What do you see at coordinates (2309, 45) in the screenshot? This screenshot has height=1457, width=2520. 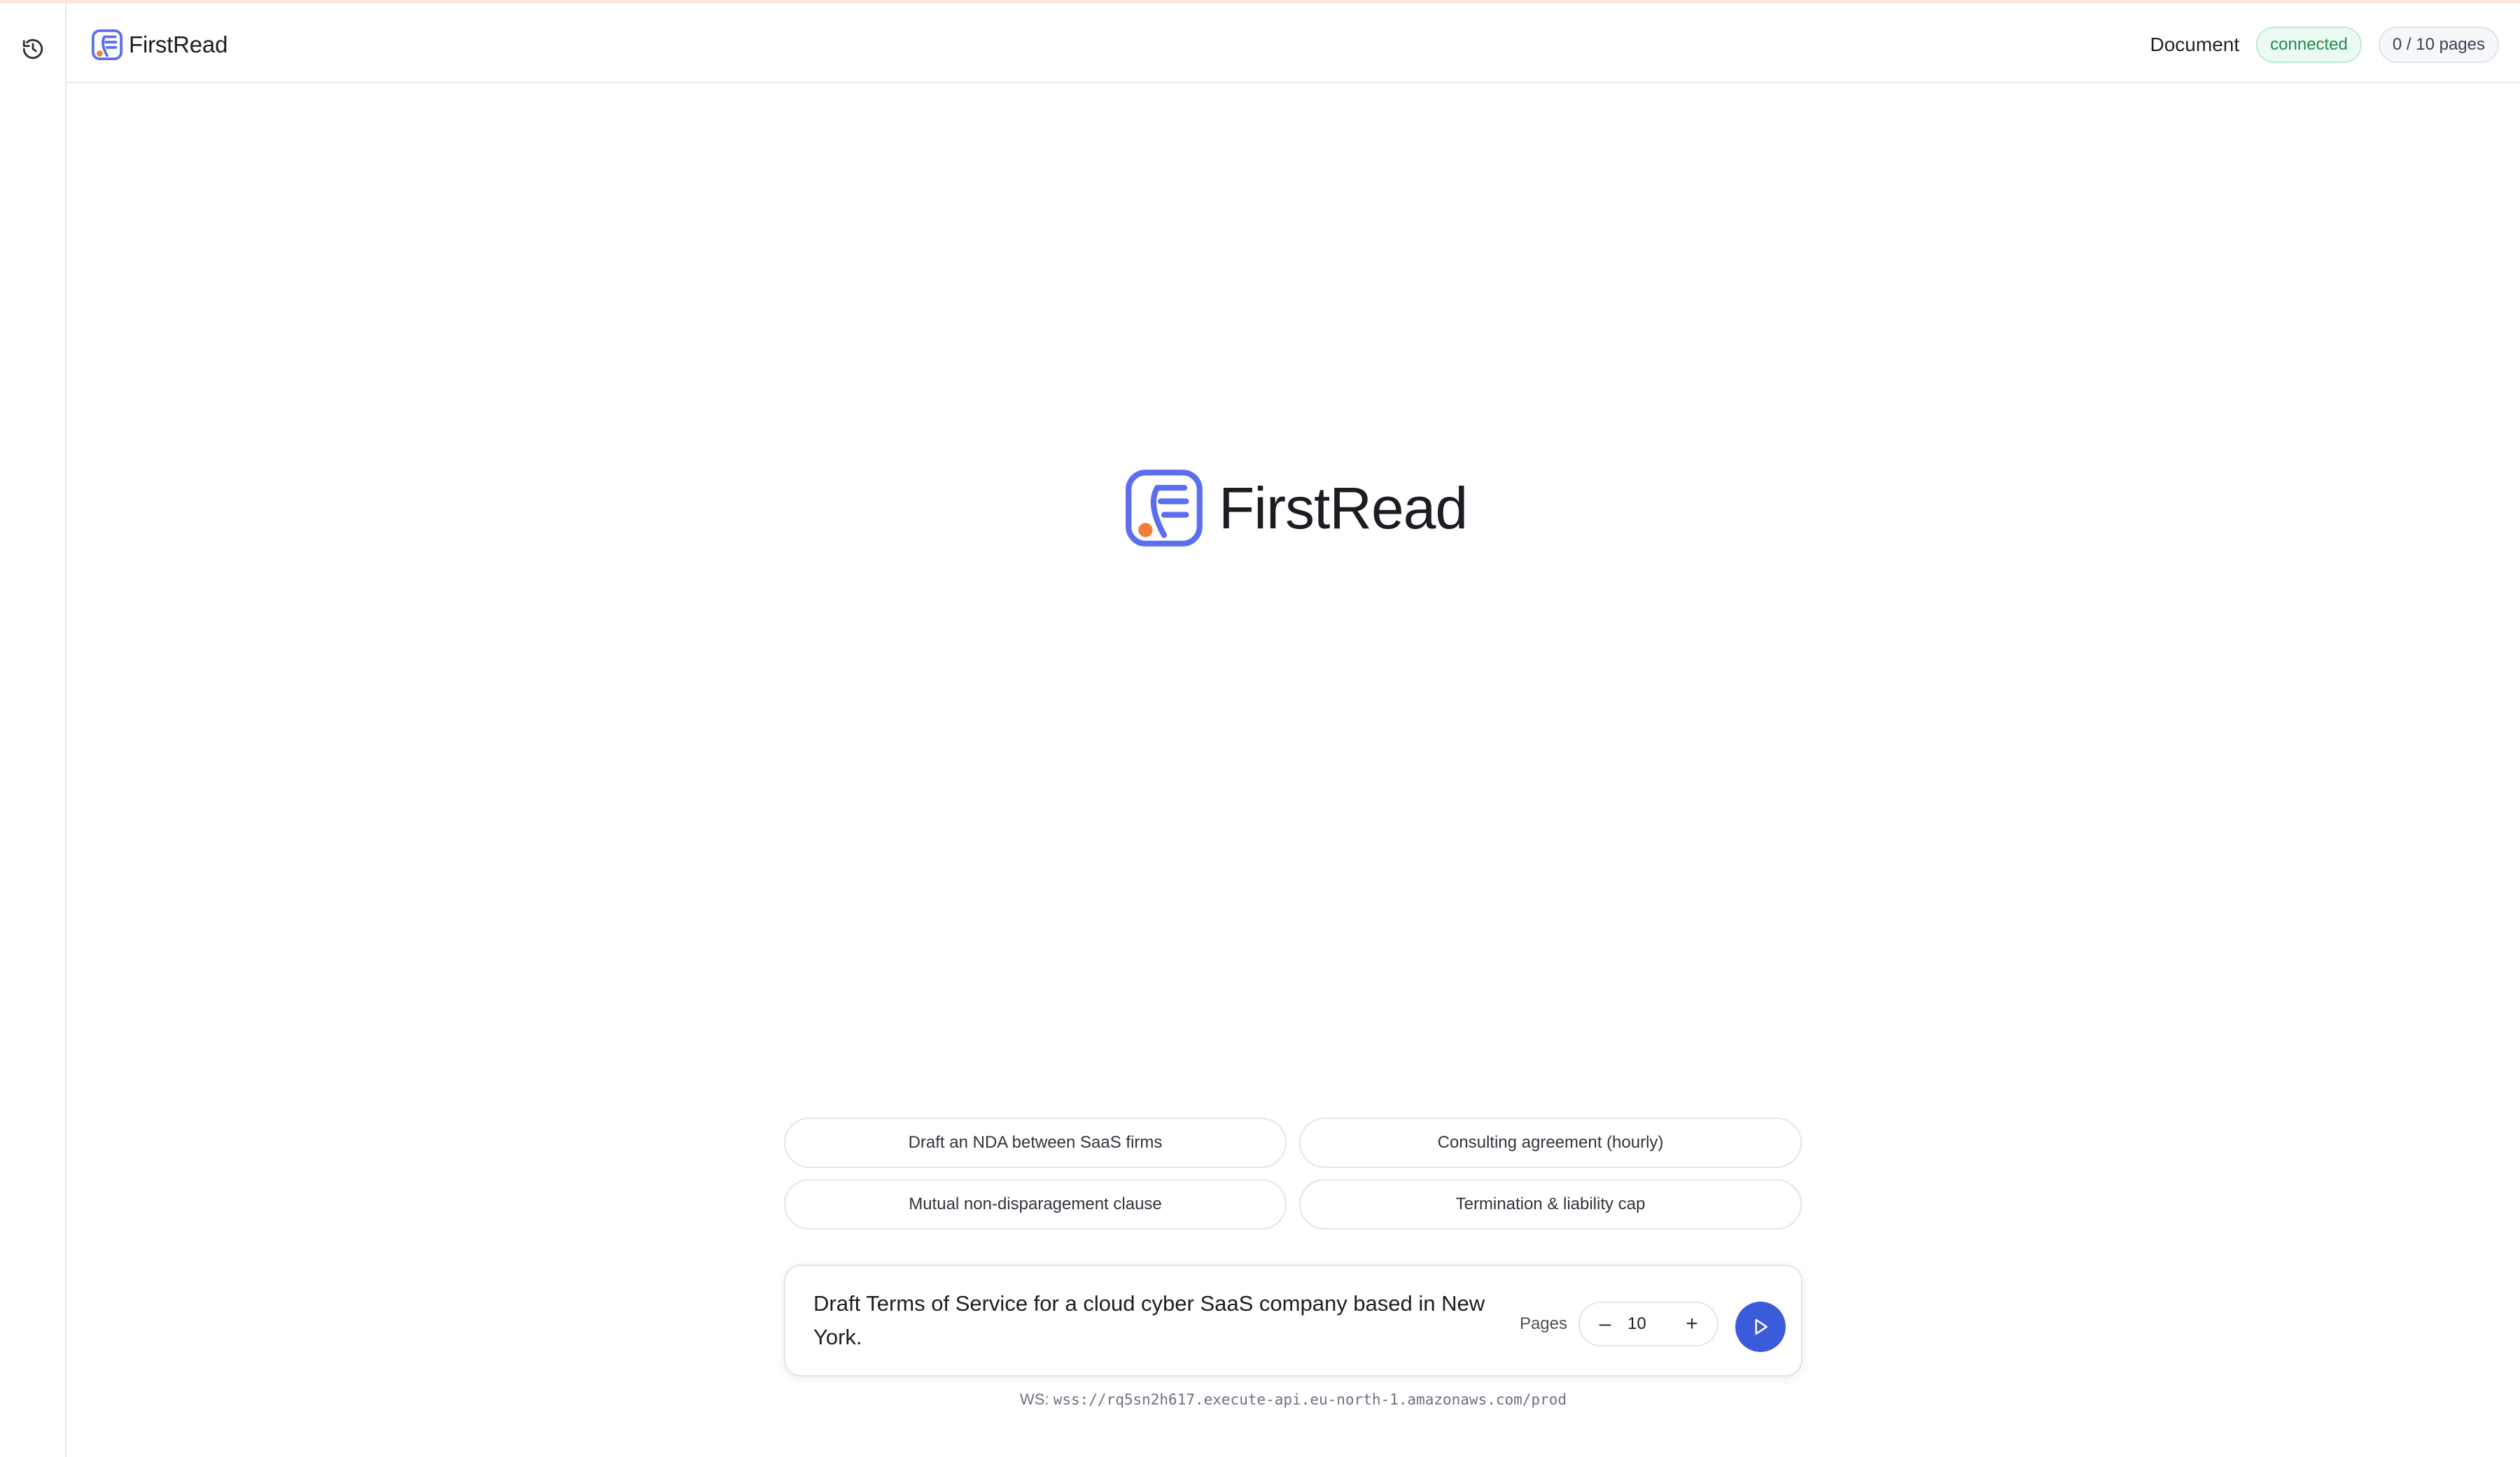 I see `connection-status-badge: connected` at bounding box center [2309, 45].